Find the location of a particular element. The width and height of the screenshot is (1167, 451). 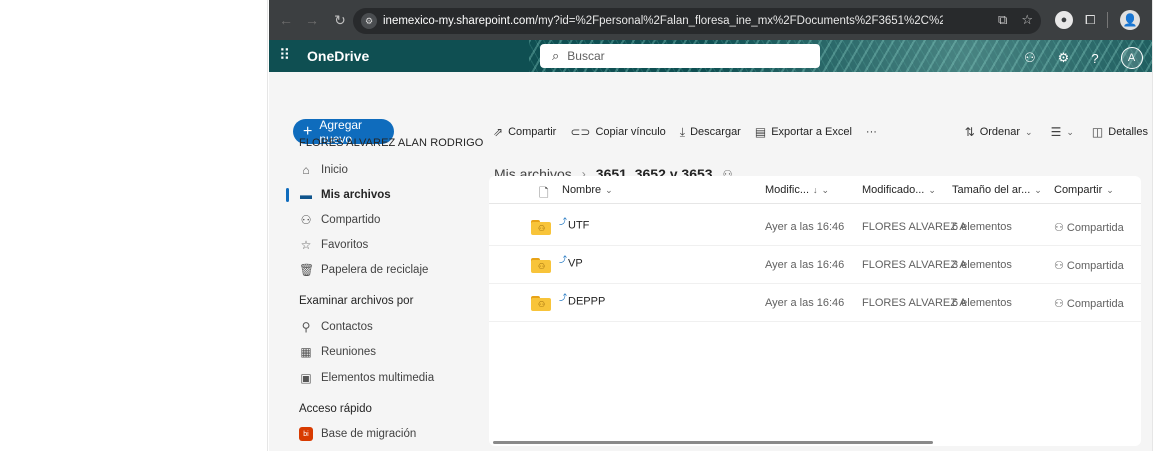

column-header-size: Tamaño del ar... ⌄ is located at coordinates (997, 190).